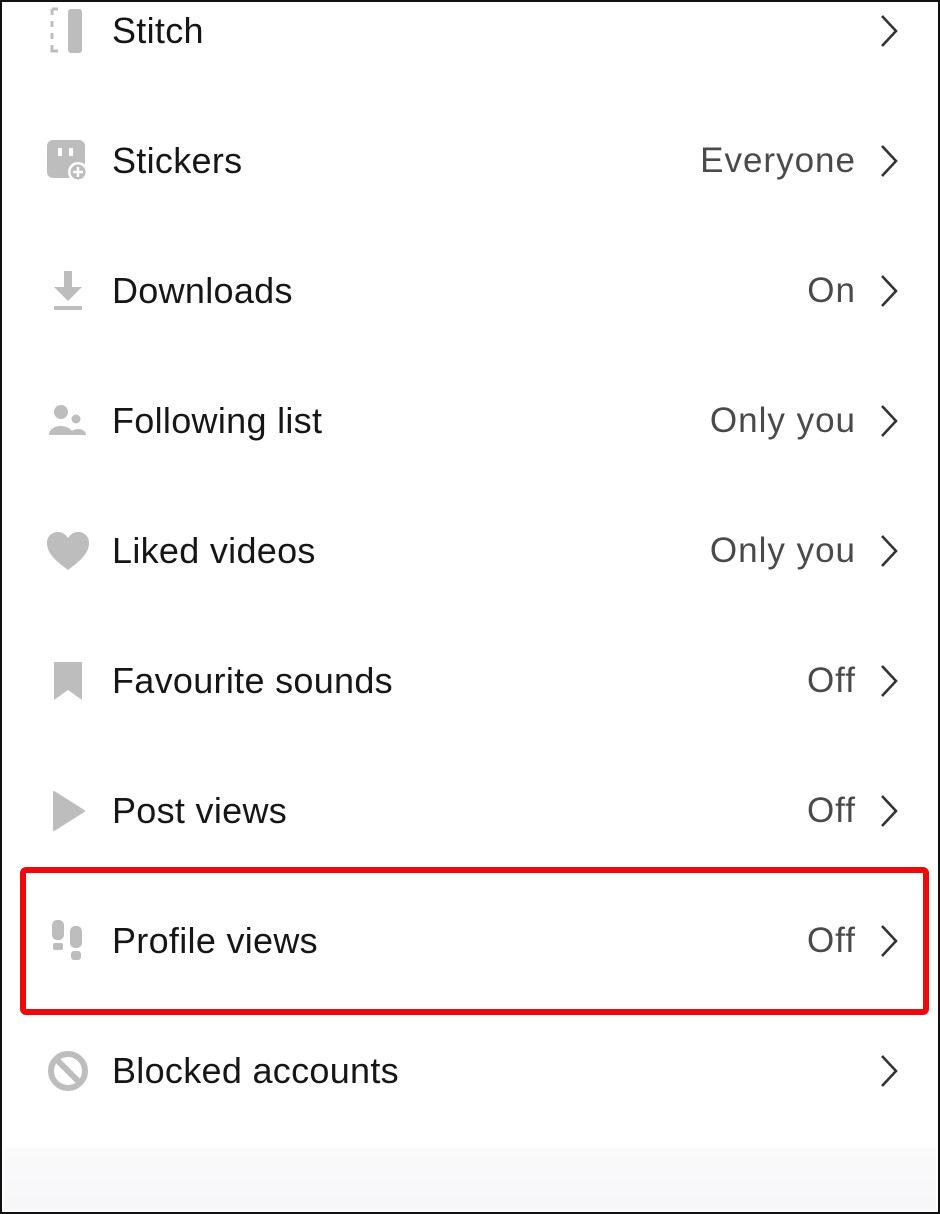  Describe the element at coordinates (68, 811) in the screenshot. I see `play-icon` at that location.